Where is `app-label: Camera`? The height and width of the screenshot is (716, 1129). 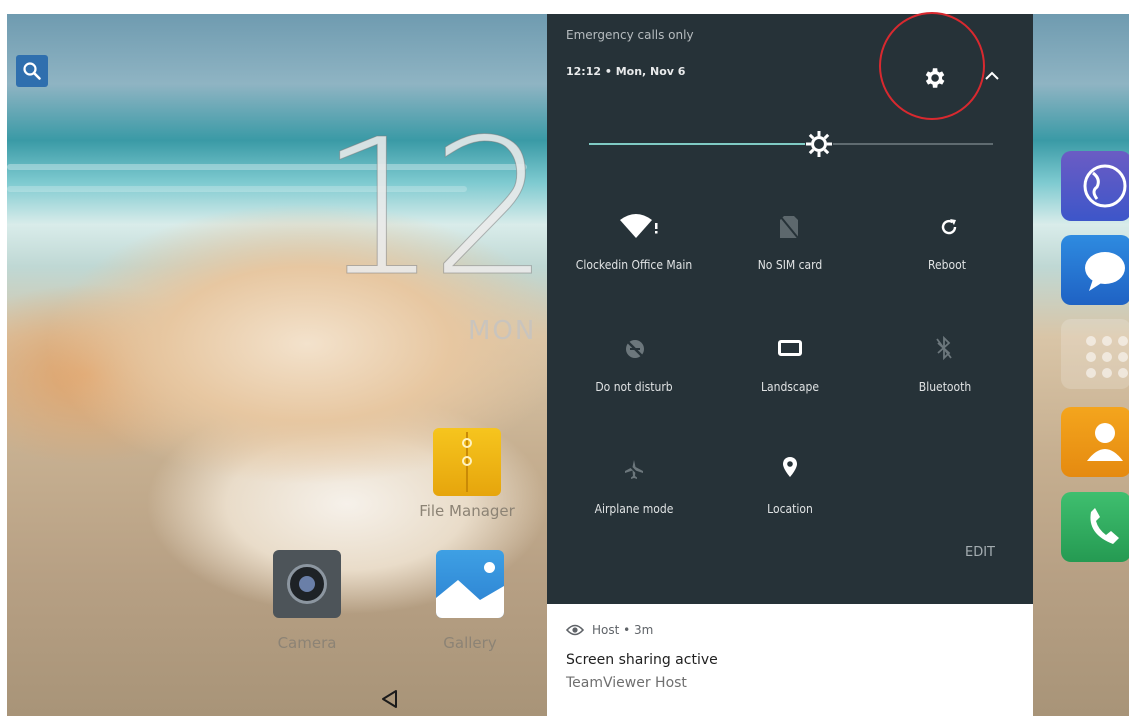 app-label: Camera is located at coordinates (307, 643).